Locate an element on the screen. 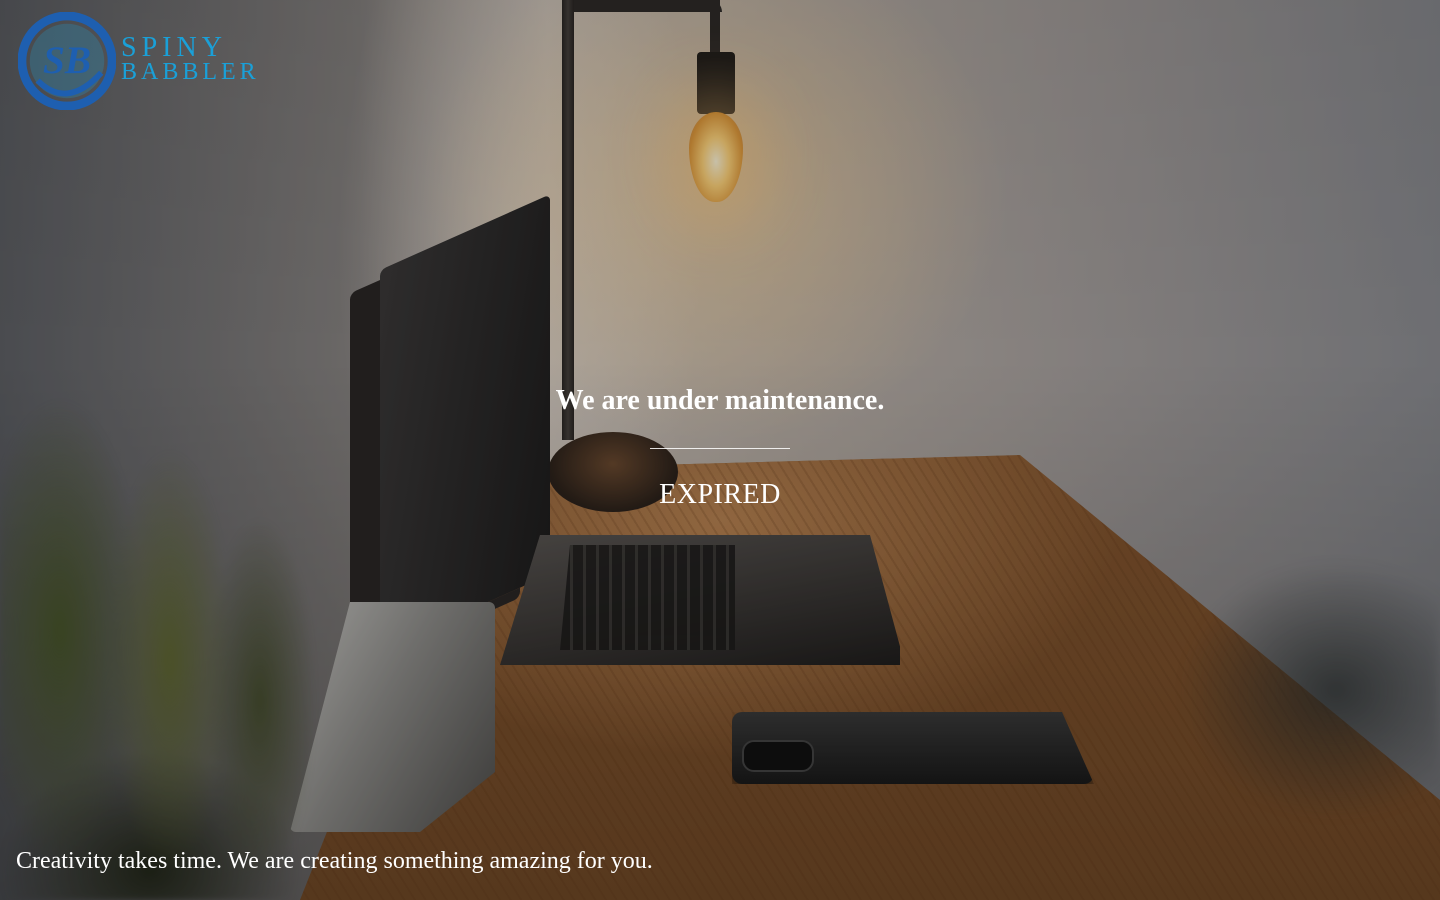 The width and height of the screenshot is (1440, 900). logo-word-babbler: BABBLER is located at coordinates (190, 72).